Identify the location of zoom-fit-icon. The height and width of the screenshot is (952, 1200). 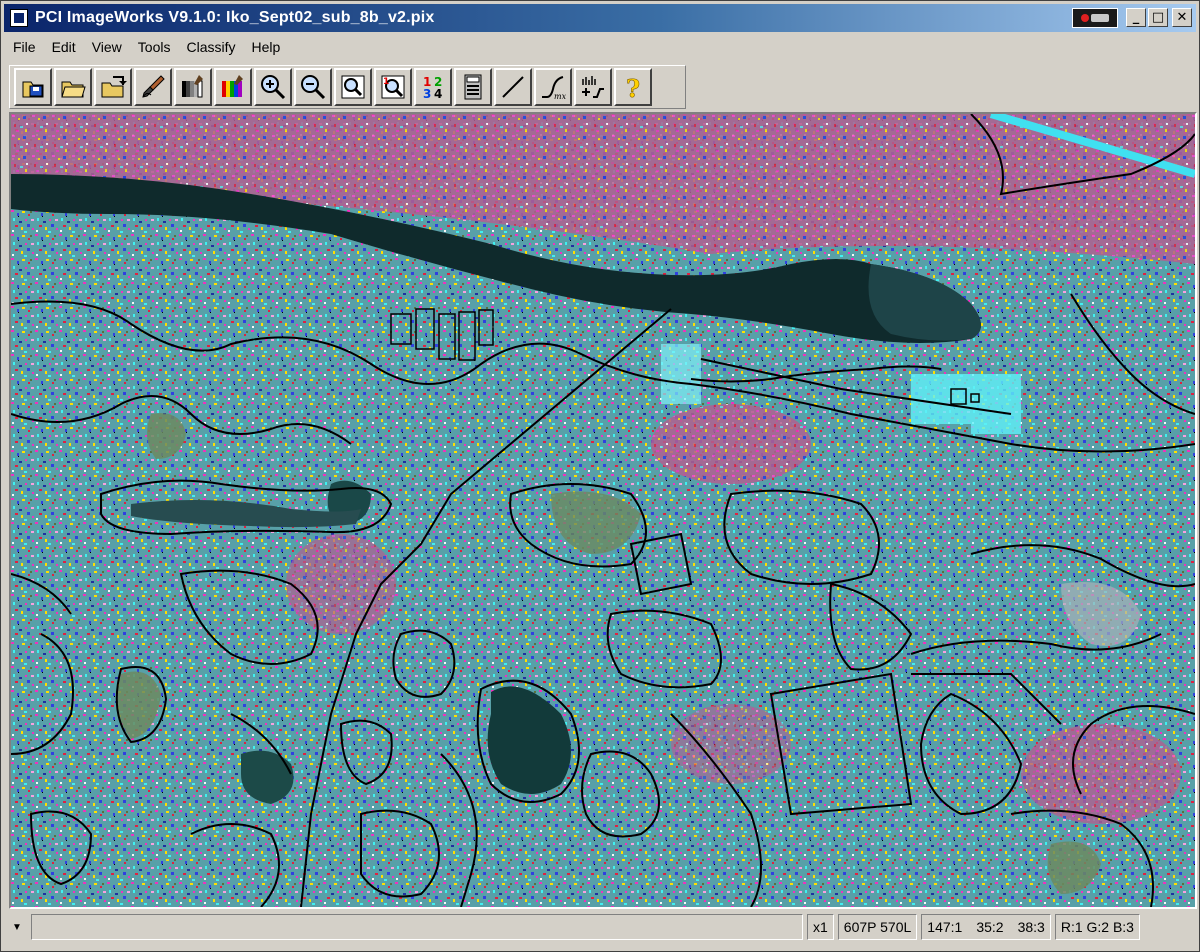
(353, 87).